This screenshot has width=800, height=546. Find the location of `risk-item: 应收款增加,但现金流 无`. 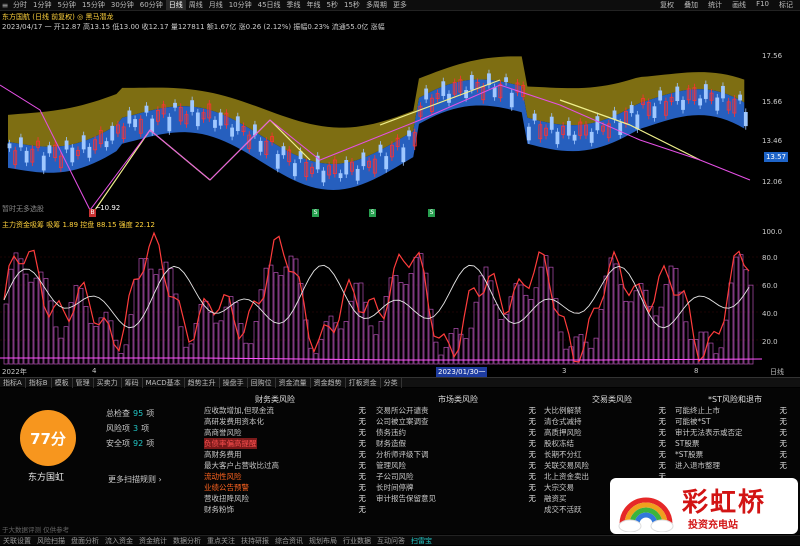

risk-item: 应收款增加,但现金流 无 is located at coordinates (285, 410).